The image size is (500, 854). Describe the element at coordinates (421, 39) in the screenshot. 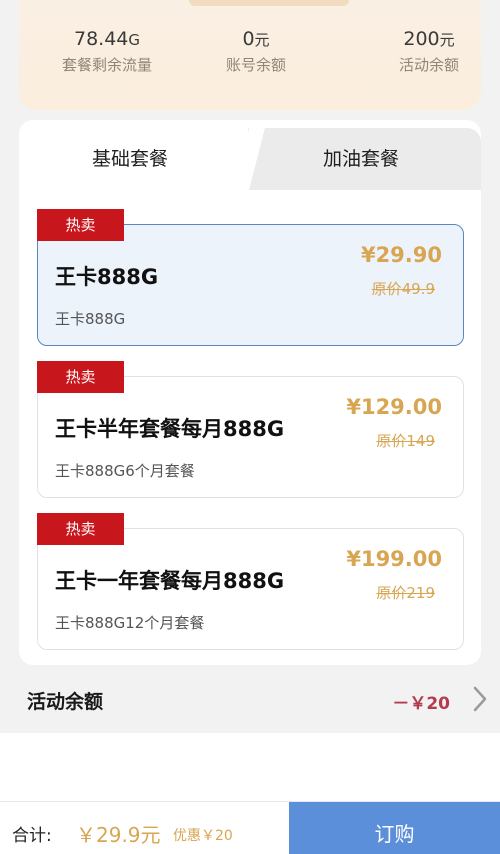

I see `stat-value: 200` at that location.